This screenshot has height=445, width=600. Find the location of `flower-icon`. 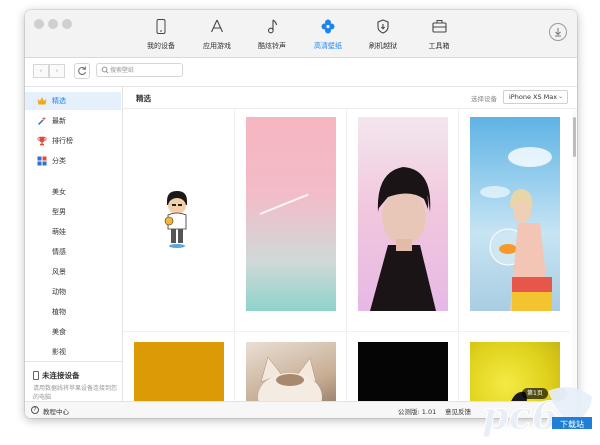

flower-icon is located at coordinates (328, 27).